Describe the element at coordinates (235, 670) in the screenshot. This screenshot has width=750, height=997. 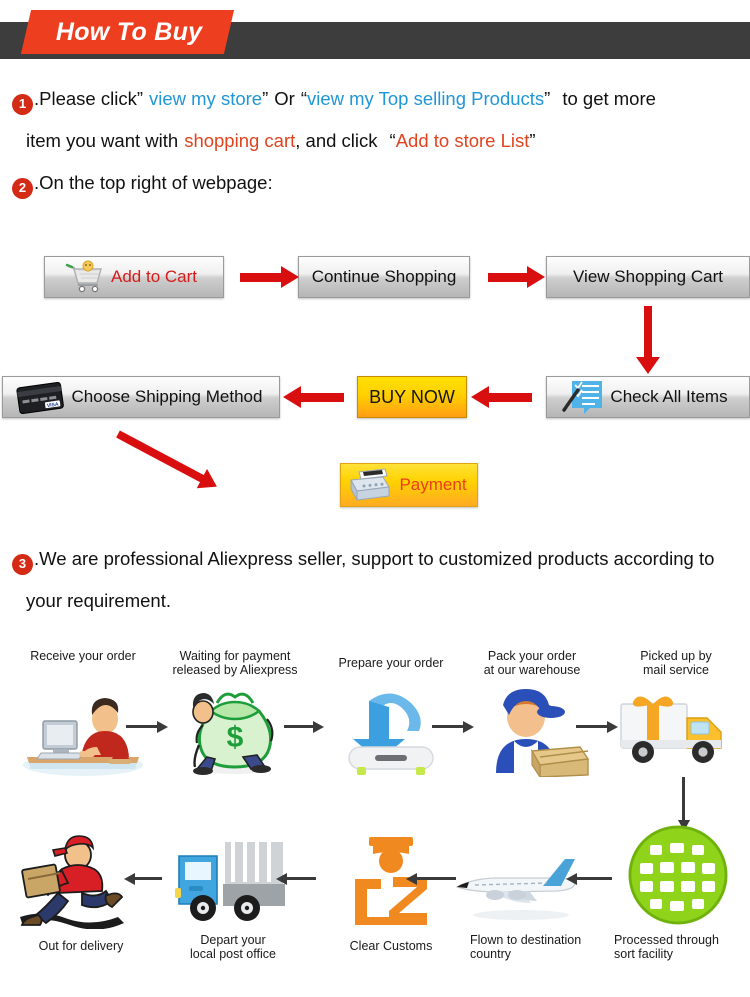
I see `ship-caption: released by Aliexpress` at that location.